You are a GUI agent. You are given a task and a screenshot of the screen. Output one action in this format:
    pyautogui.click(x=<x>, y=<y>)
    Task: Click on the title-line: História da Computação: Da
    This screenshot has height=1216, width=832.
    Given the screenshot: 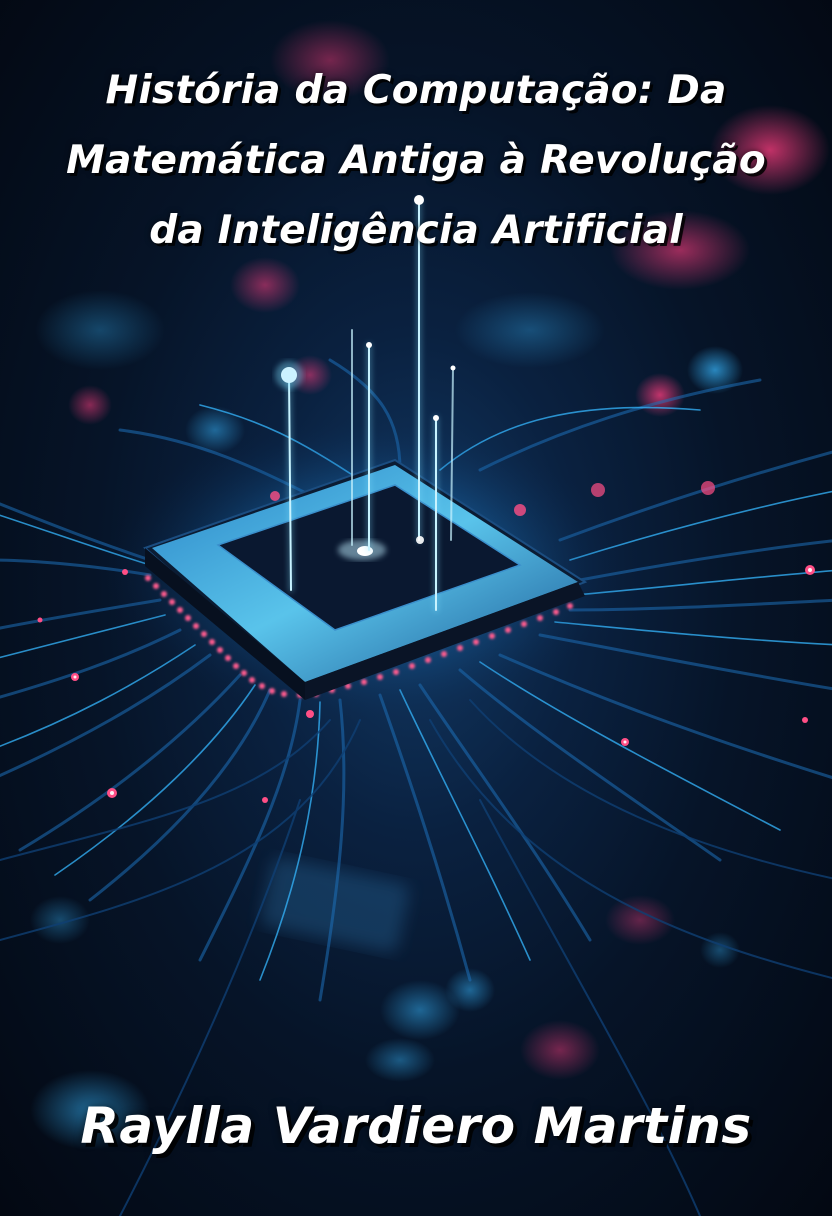 What is the action you would take?
    pyautogui.click(x=416, y=90)
    